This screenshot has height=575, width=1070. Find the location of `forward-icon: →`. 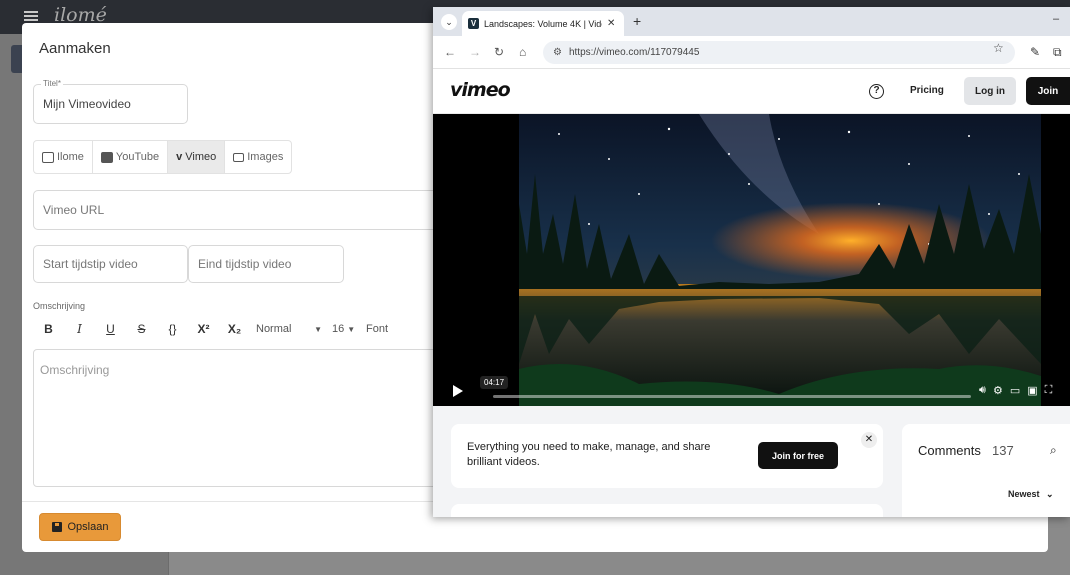

forward-icon: → is located at coordinates (475, 52).